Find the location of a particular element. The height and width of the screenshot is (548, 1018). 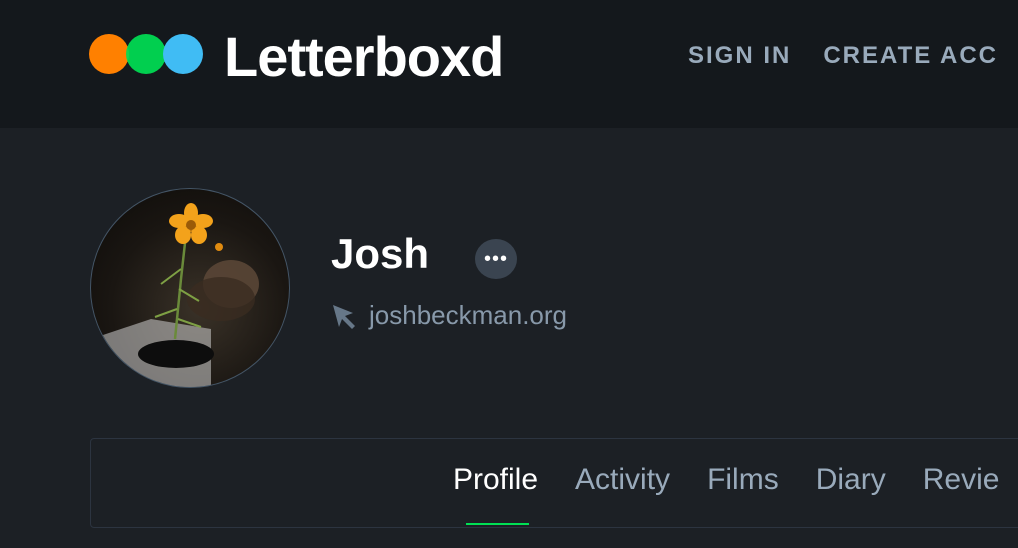

profile-tabs: Profile Activity Films Diary Revie is located at coordinates (726, 480).